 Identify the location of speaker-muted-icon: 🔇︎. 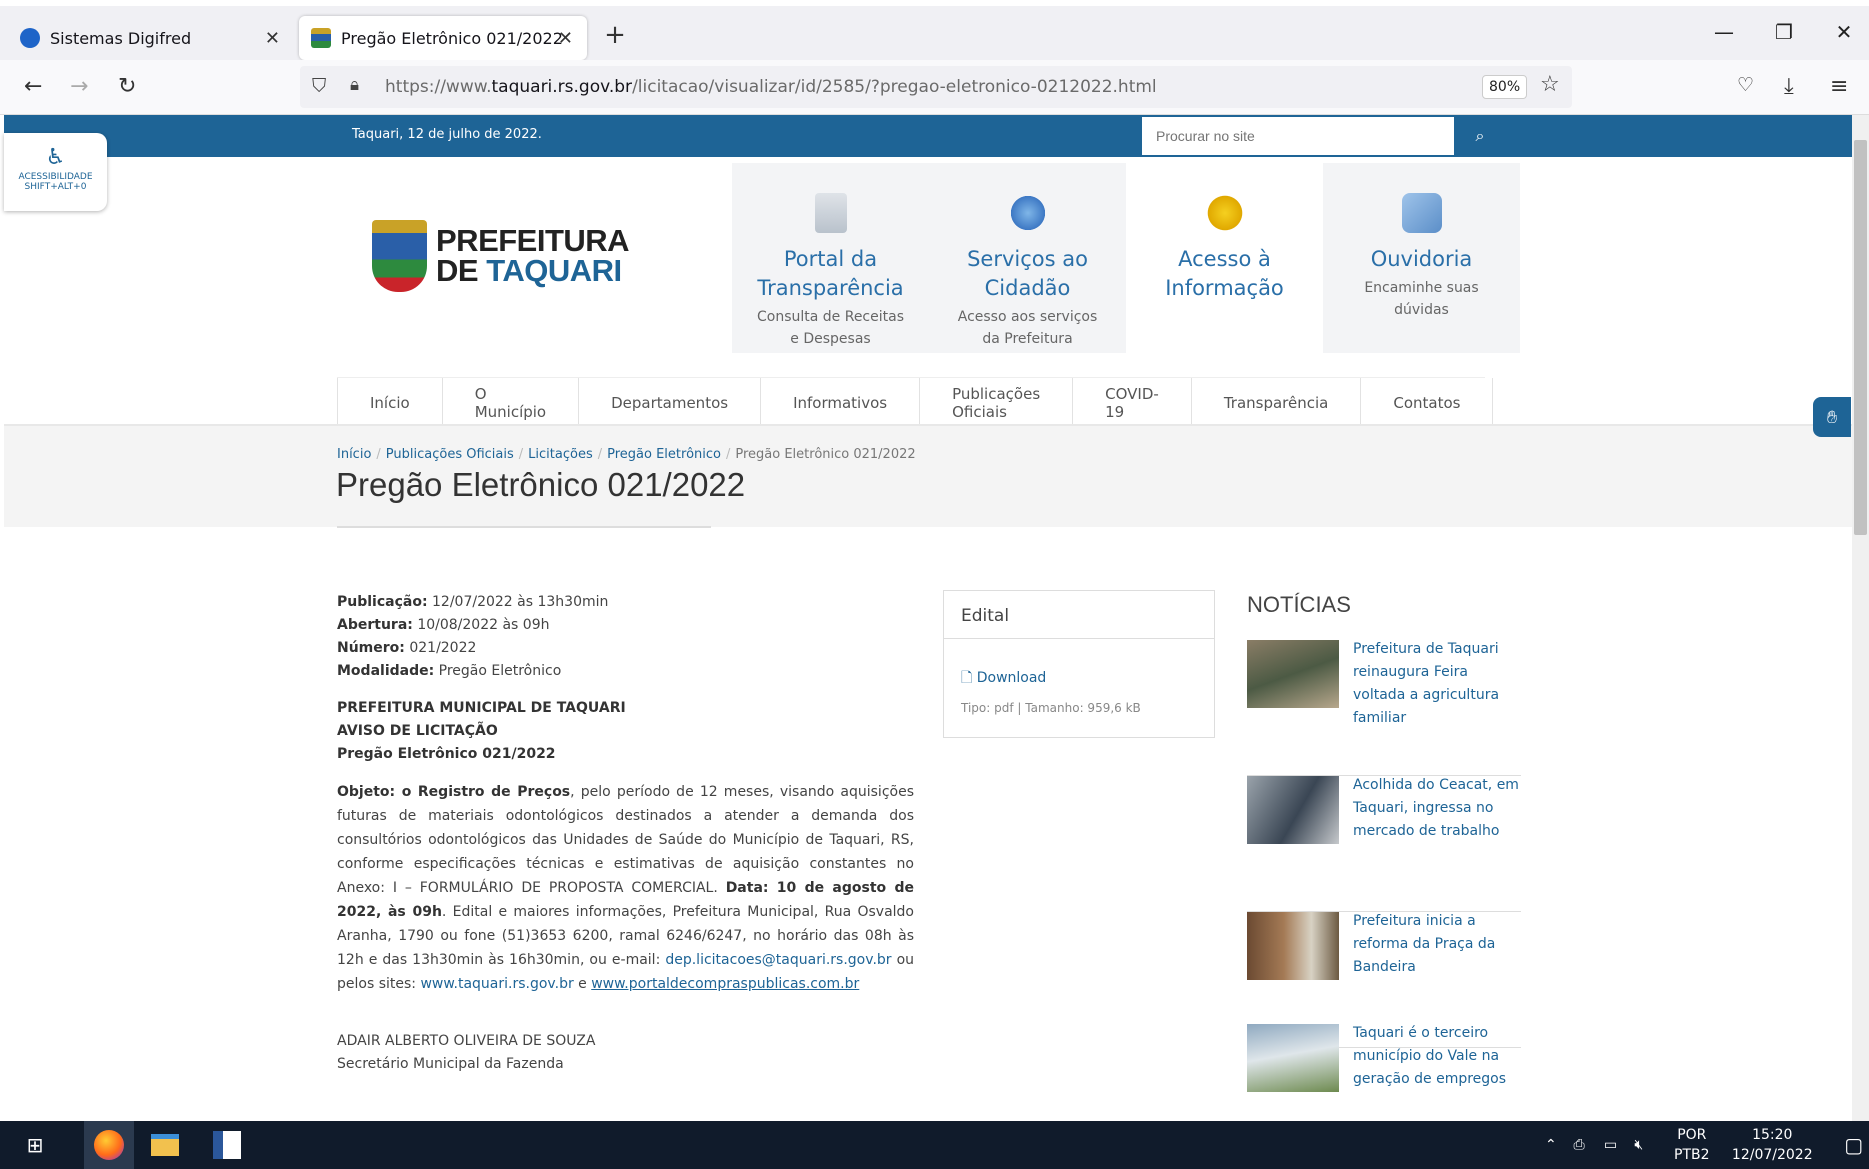
(1649, 1145).